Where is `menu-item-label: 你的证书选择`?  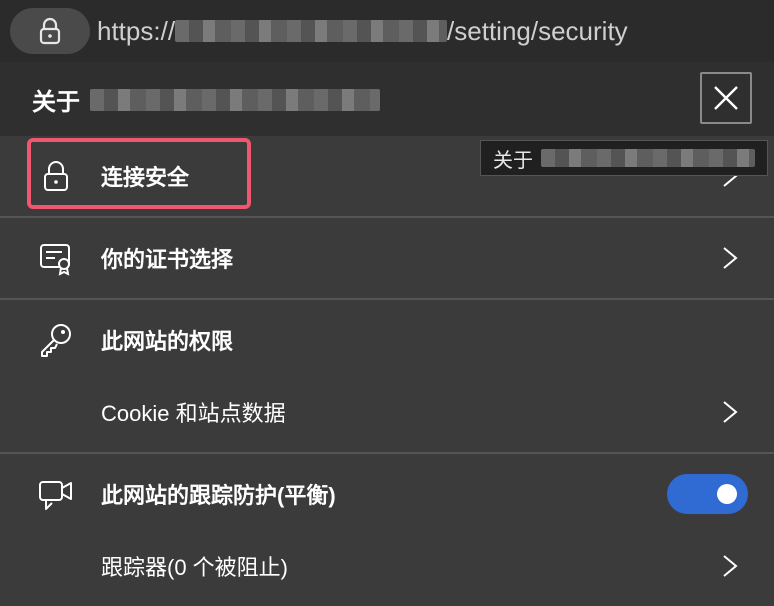
menu-item-label: 你的证书选择 is located at coordinates (167, 259).